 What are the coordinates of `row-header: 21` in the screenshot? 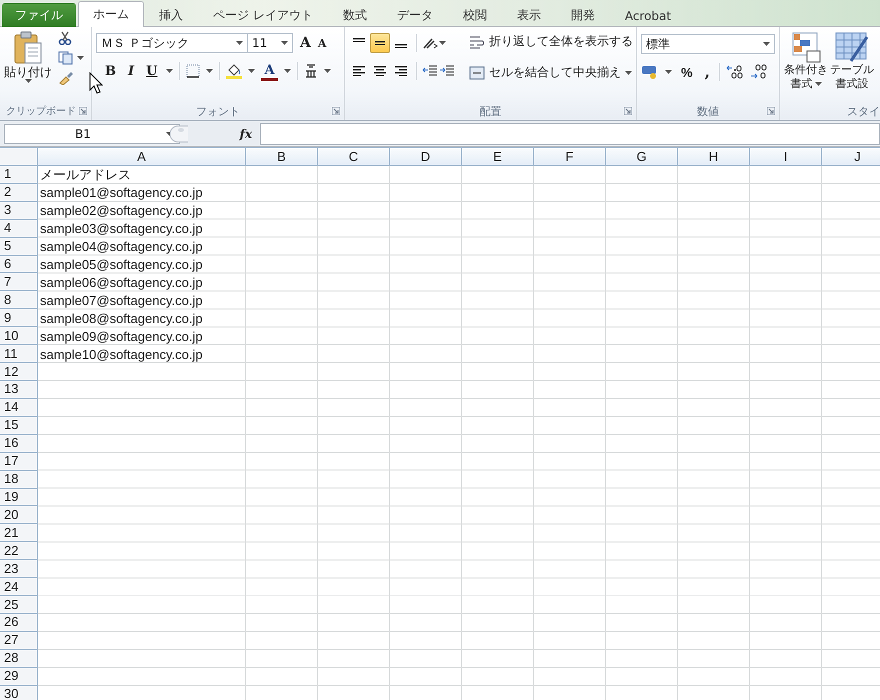 It's located at (19, 533).